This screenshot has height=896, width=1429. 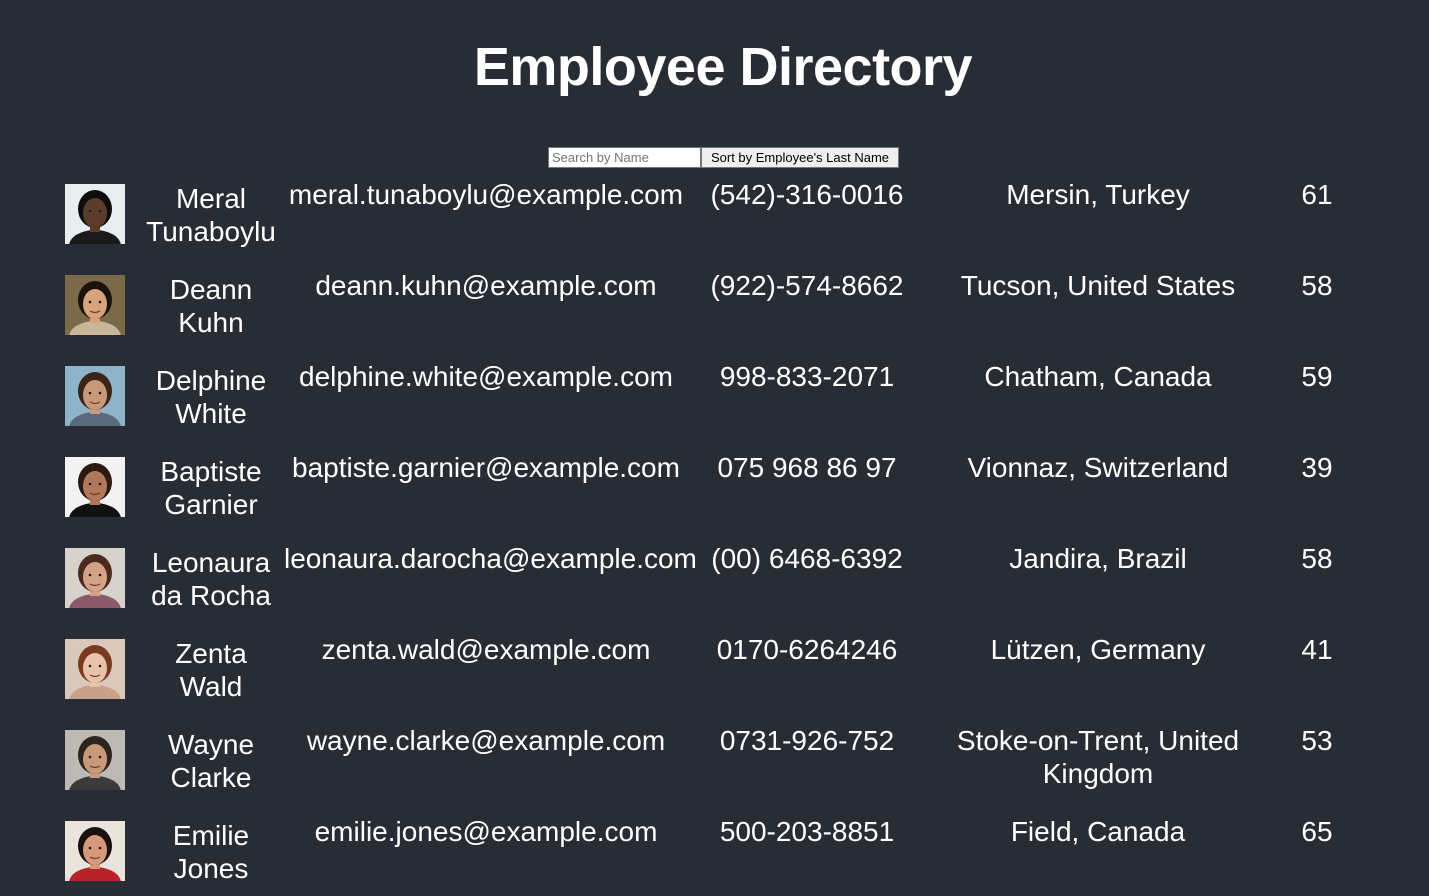 I want to click on employee-email: baptiste.garnier@example.com, so click(x=486, y=467).